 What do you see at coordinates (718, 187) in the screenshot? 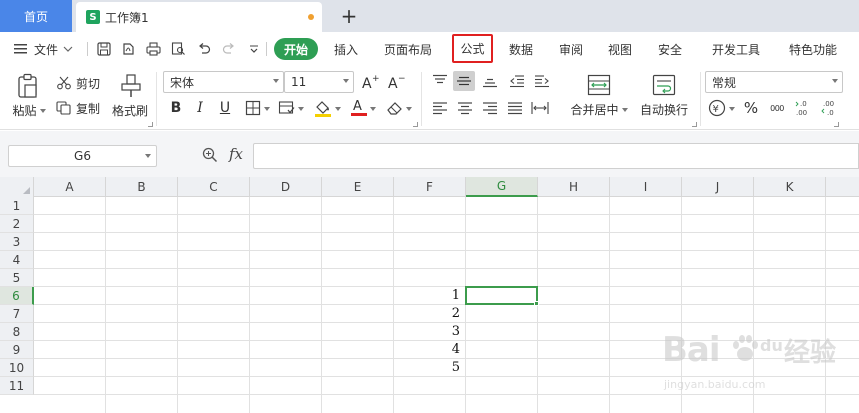
I see `column-header-j: J` at bounding box center [718, 187].